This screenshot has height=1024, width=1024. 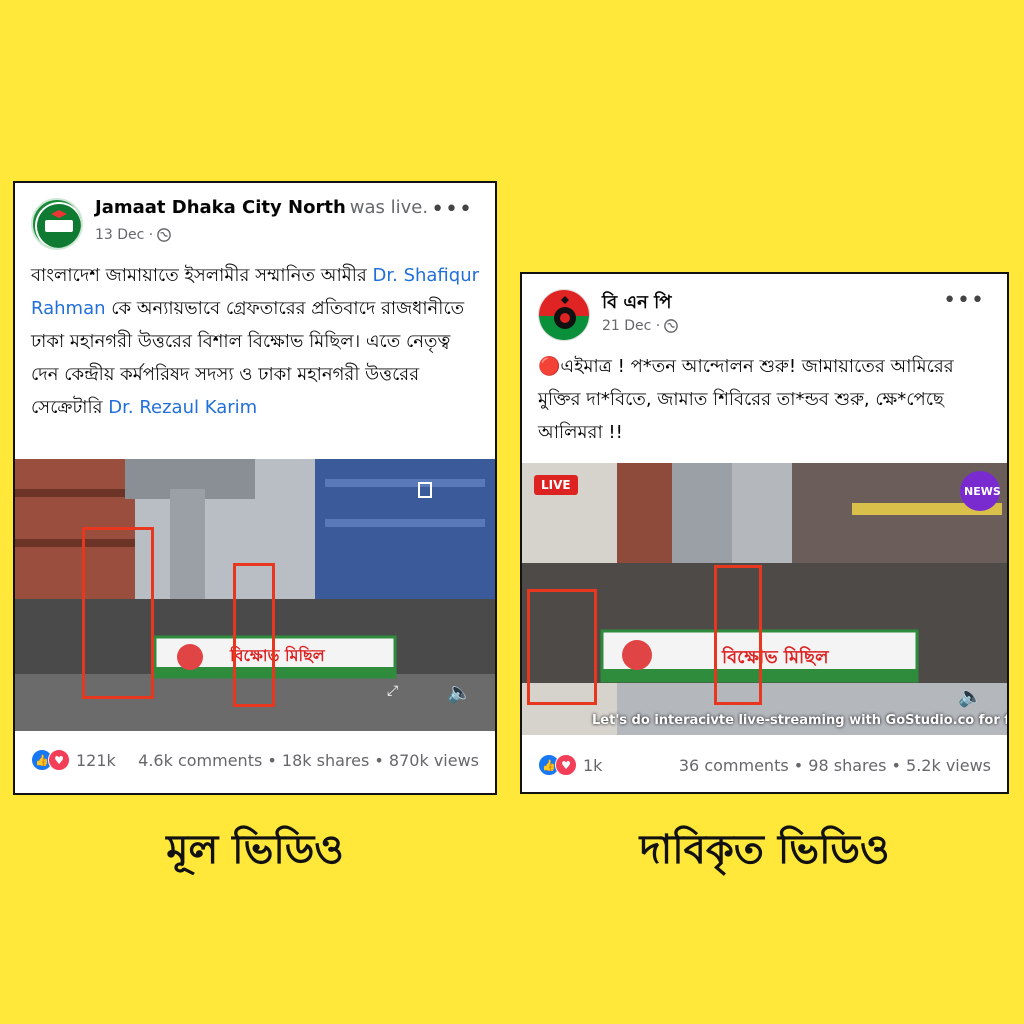 I want to click on reaction-count: 1k, so click(x=593, y=765).